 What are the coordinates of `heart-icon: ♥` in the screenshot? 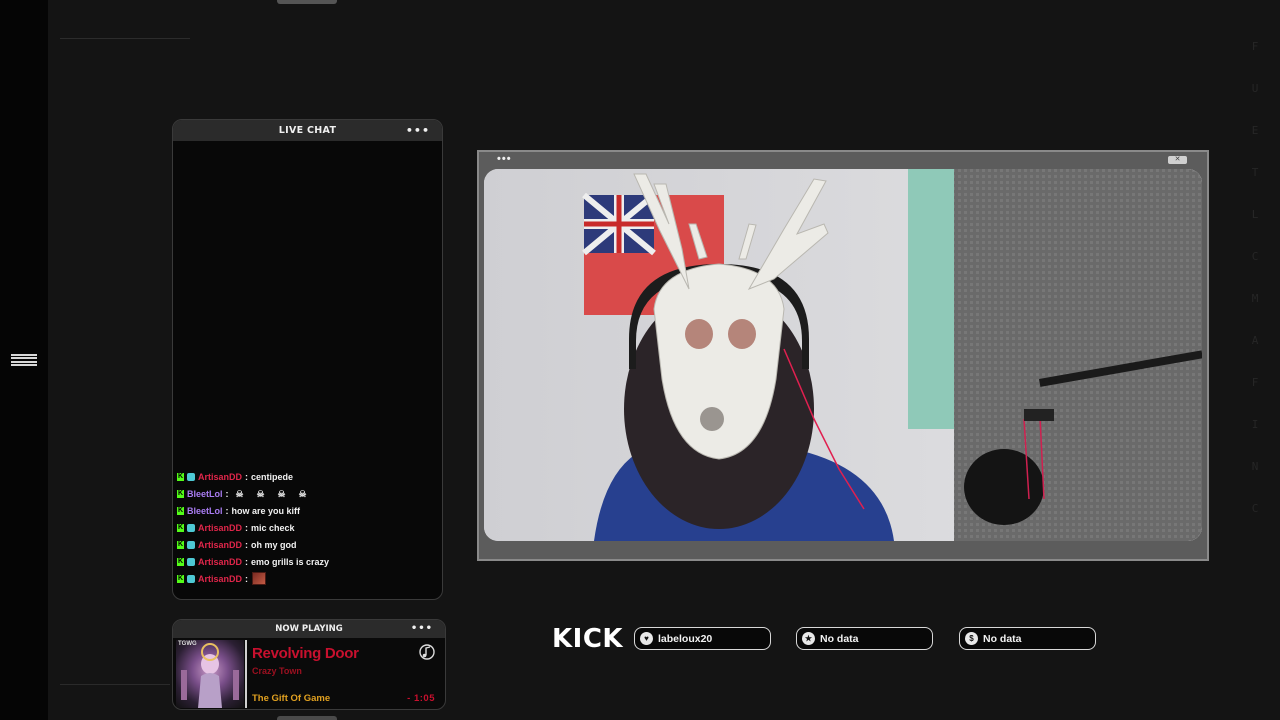 It's located at (646, 638).